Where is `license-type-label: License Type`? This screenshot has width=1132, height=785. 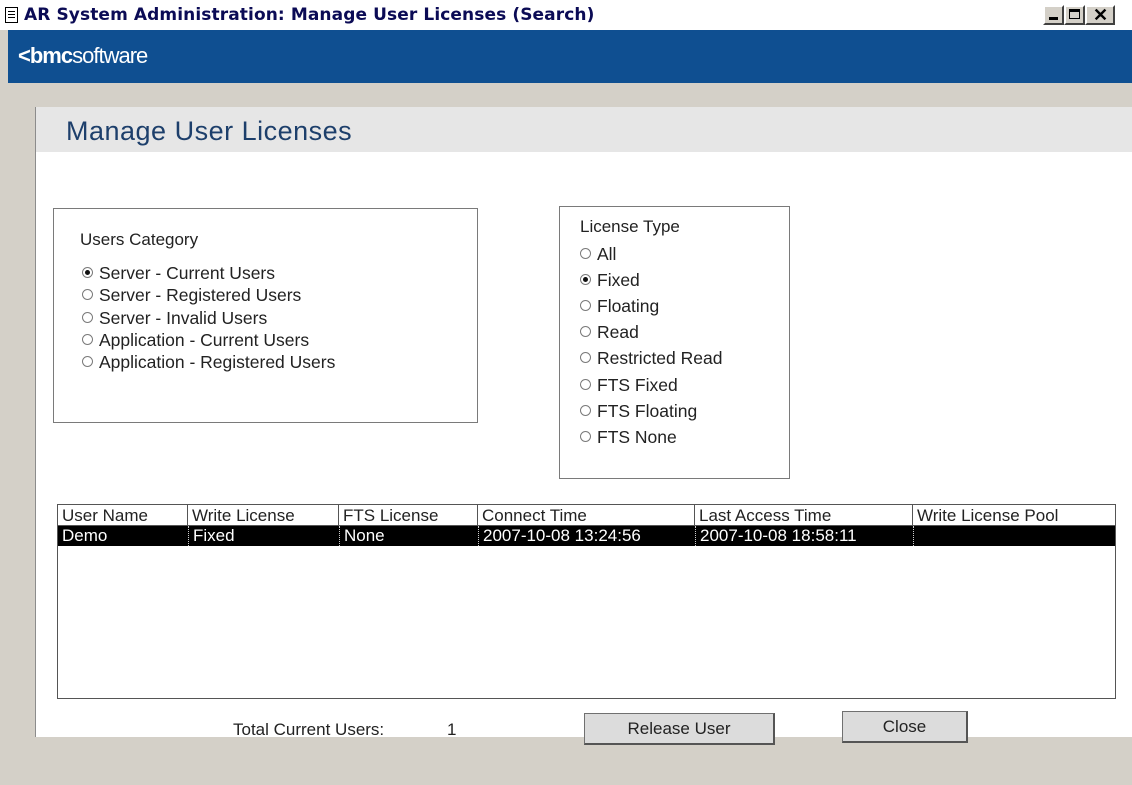
license-type-label: License Type is located at coordinates (630, 226).